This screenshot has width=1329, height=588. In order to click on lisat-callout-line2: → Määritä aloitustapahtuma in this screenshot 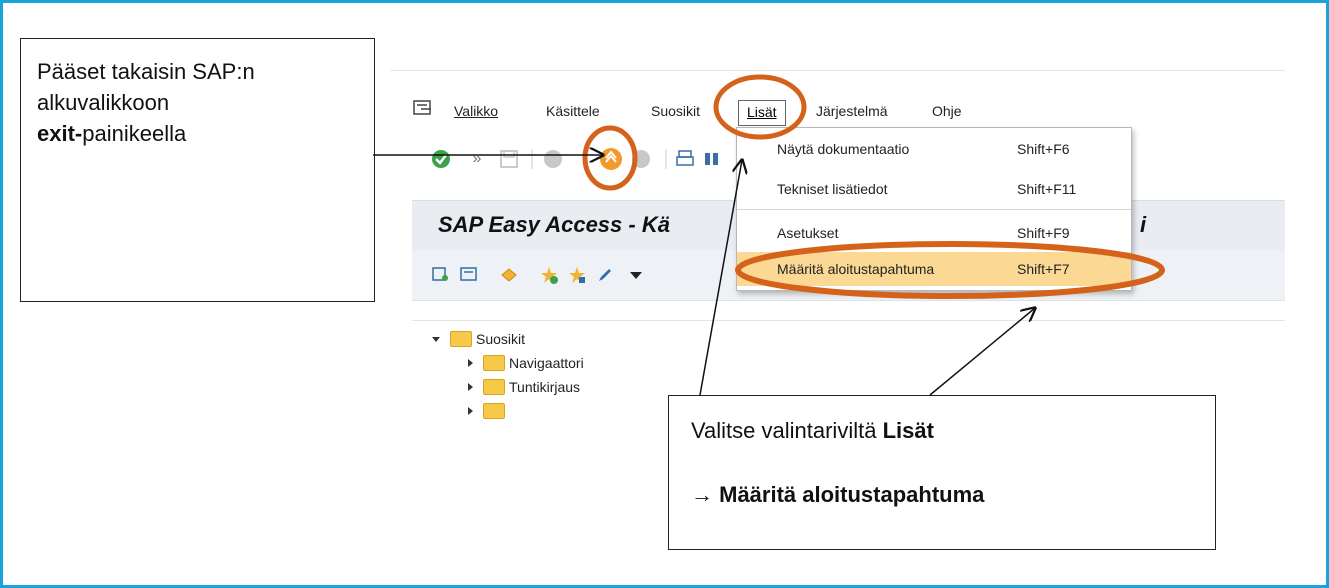, I will do `click(838, 494)`.